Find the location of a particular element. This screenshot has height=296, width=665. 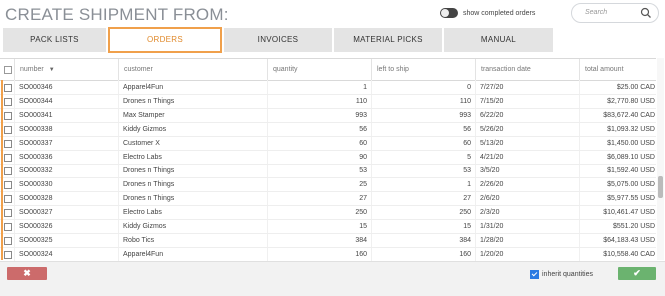

select-all-checkbox is located at coordinates (8, 70).